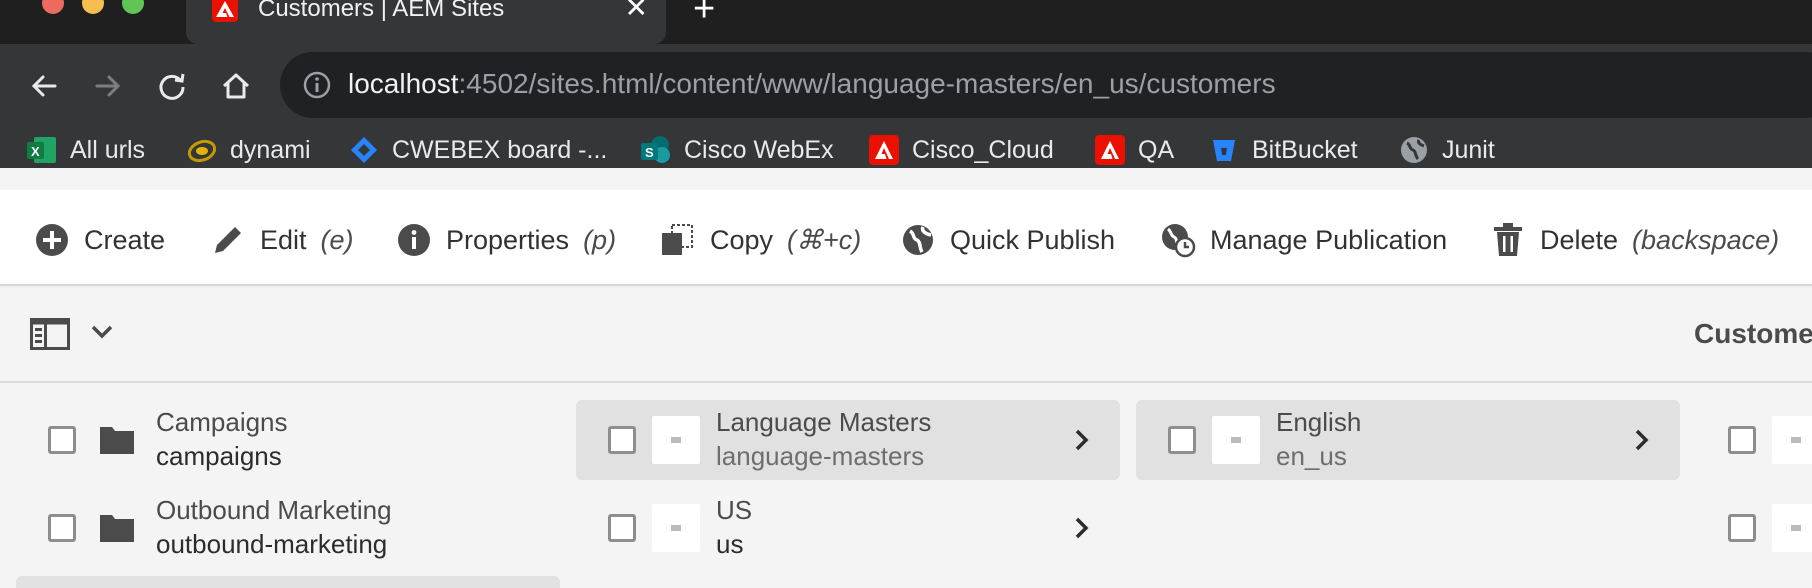 The width and height of the screenshot is (1812, 588). What do you see at coordinates (1311, 456) in the screenshot?
I see `item-name: en_us` at bounding box center [1311, 456].